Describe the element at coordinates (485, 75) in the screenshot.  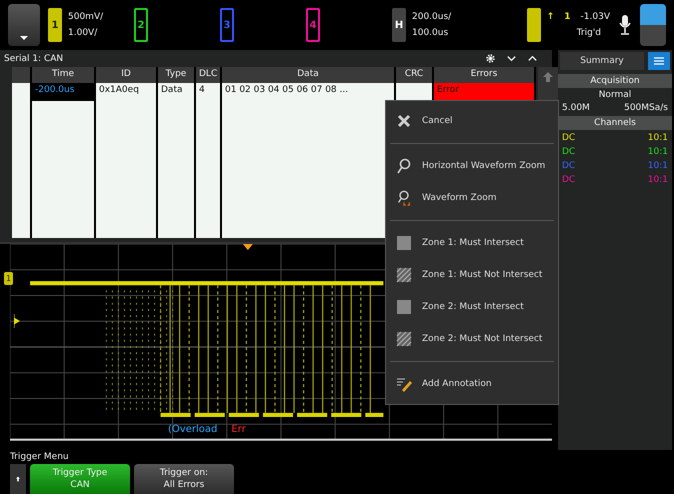
I see `column-header: Errors` at that location.